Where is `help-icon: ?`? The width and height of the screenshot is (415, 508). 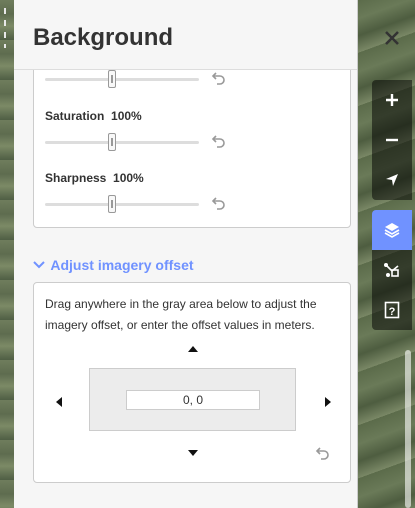
help-icon: ? is located at coordinates (392, 310).